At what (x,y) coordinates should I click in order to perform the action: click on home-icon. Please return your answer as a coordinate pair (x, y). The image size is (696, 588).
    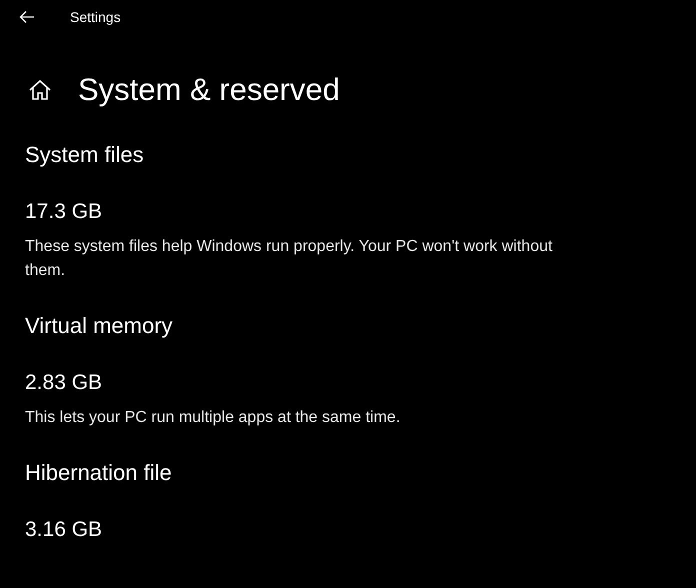
    Looking at the image, I should click on (40, 90).